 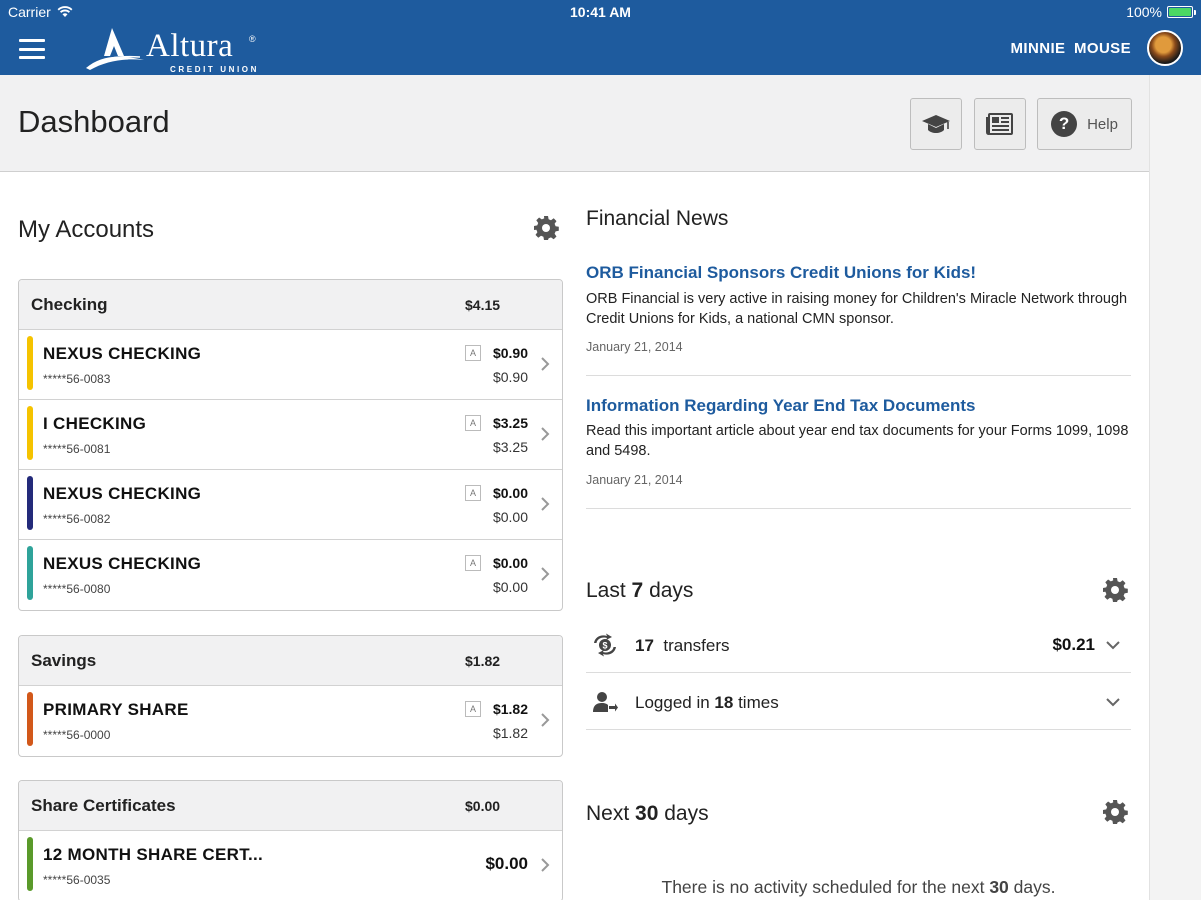 I want to click on menu-icon, so click(x=32, y=49).